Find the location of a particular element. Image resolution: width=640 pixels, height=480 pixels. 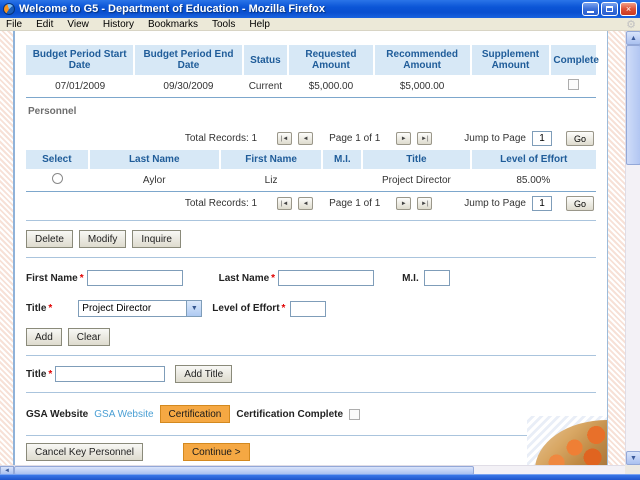

close-button: × is located at coordinates (628, 9).